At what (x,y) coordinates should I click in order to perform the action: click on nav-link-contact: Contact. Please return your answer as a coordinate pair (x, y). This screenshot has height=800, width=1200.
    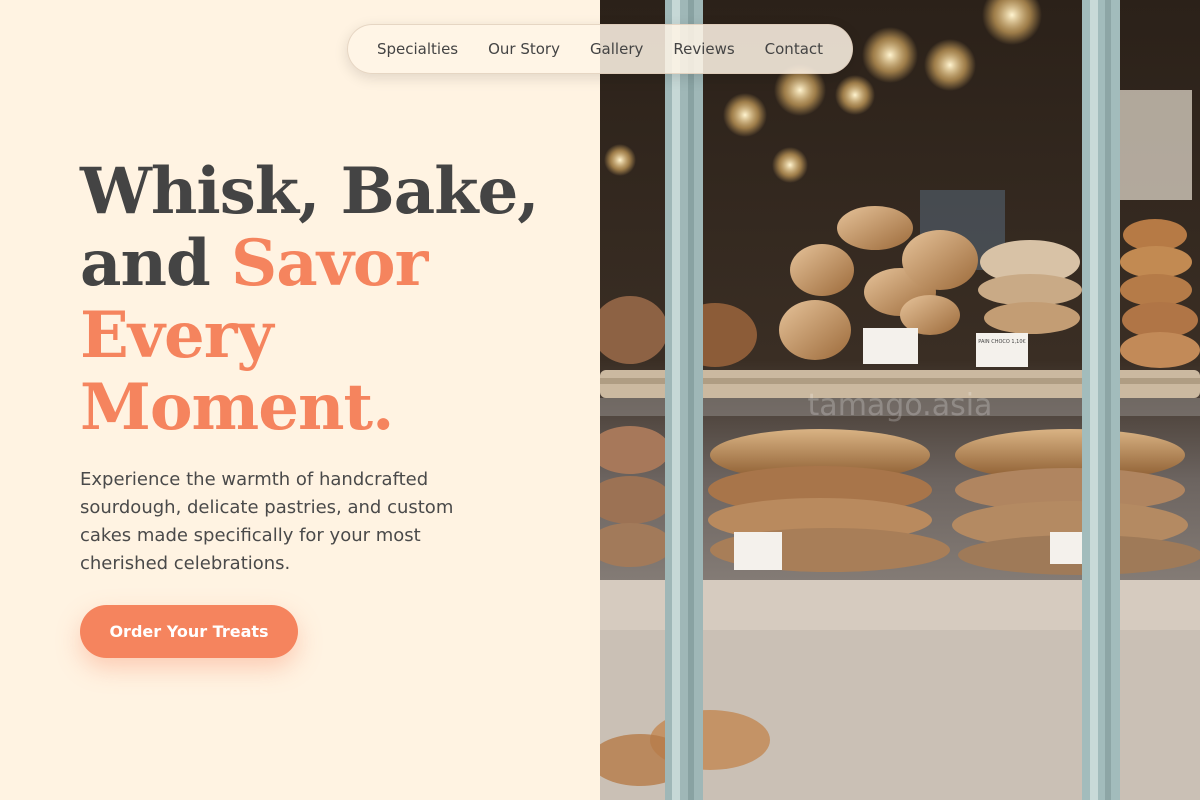
    Looking at the image, I should click on (794, 49).